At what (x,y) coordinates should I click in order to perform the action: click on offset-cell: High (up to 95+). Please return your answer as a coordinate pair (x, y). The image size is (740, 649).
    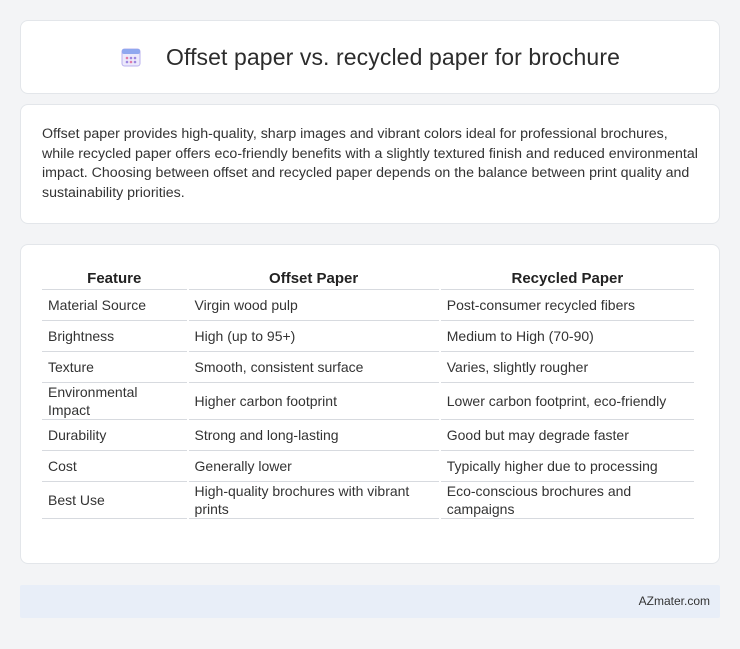
    Looking at the image, I should click on (313, 336).